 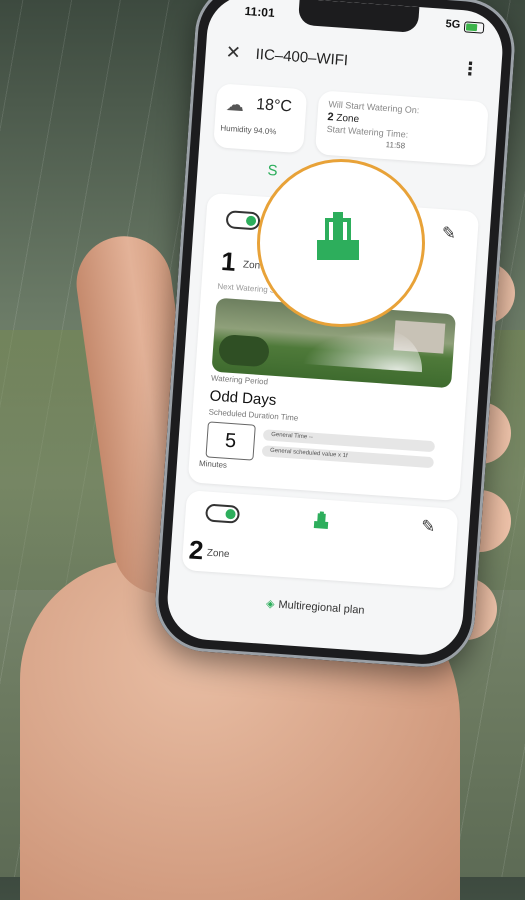 I want to click on watering-period-value: Odd Days, so click(x=243, y=398).